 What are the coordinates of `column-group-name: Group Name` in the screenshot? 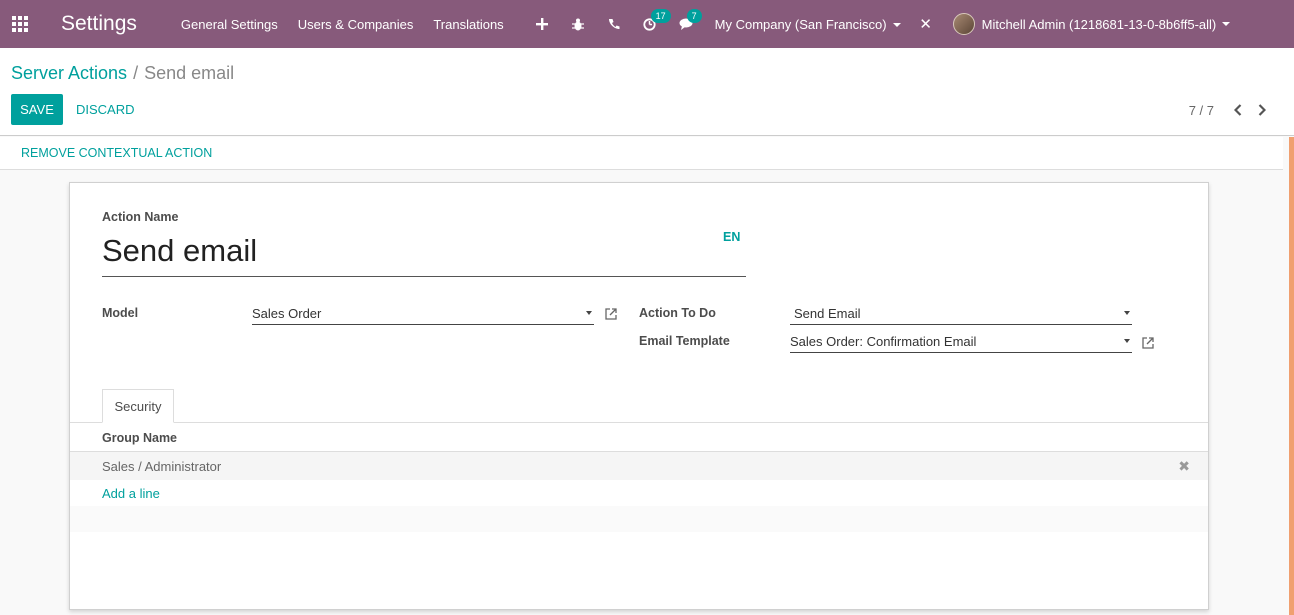 It's located at (139, 438).